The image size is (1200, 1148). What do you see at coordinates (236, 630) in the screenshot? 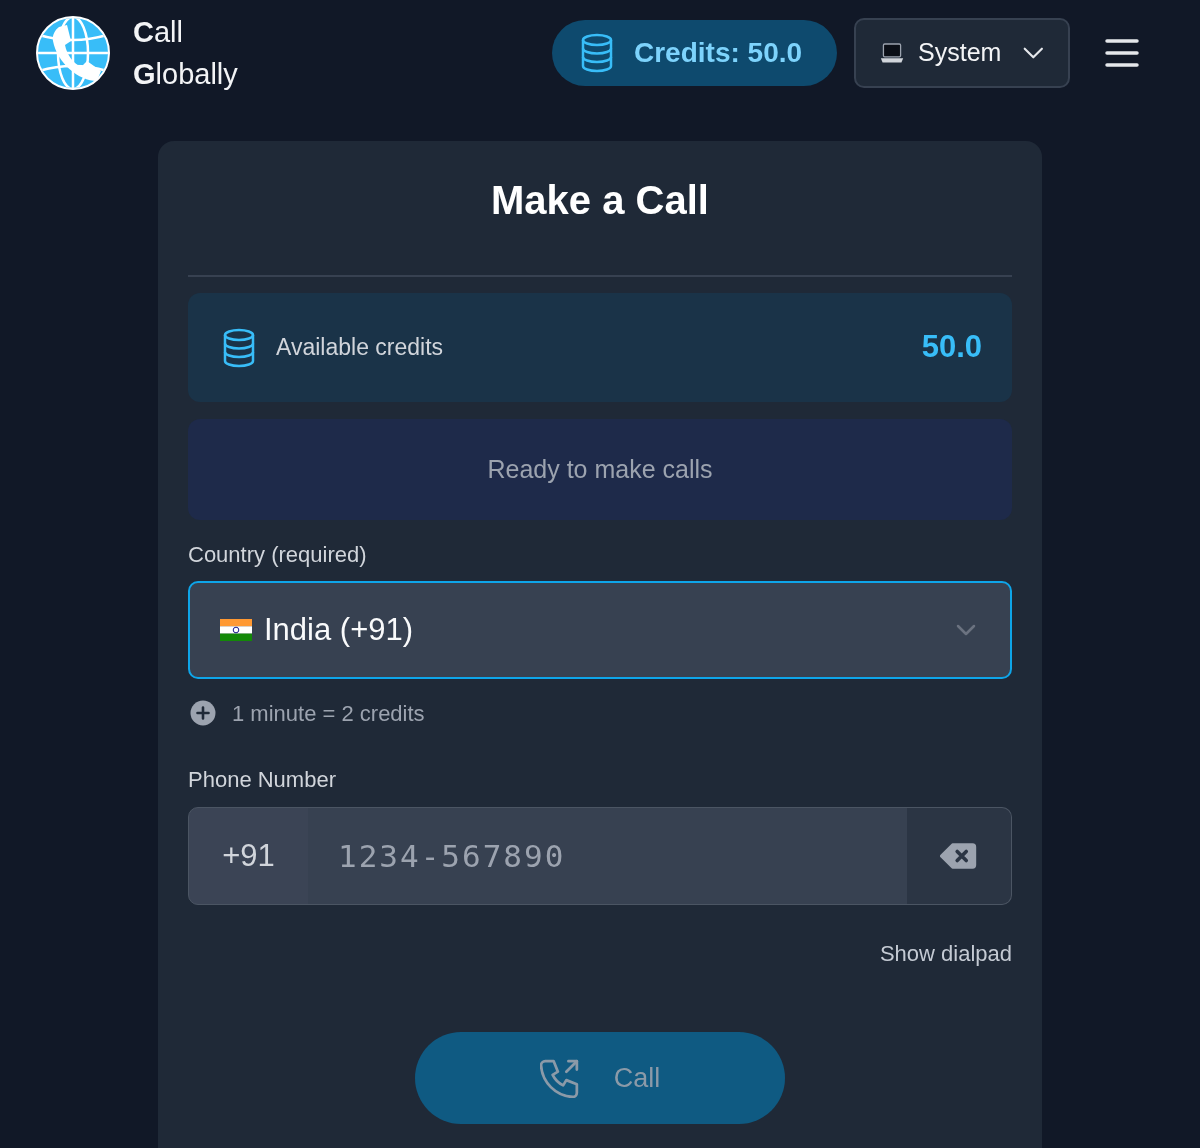
I see `flag-icon` at bounding box center [236, 630].